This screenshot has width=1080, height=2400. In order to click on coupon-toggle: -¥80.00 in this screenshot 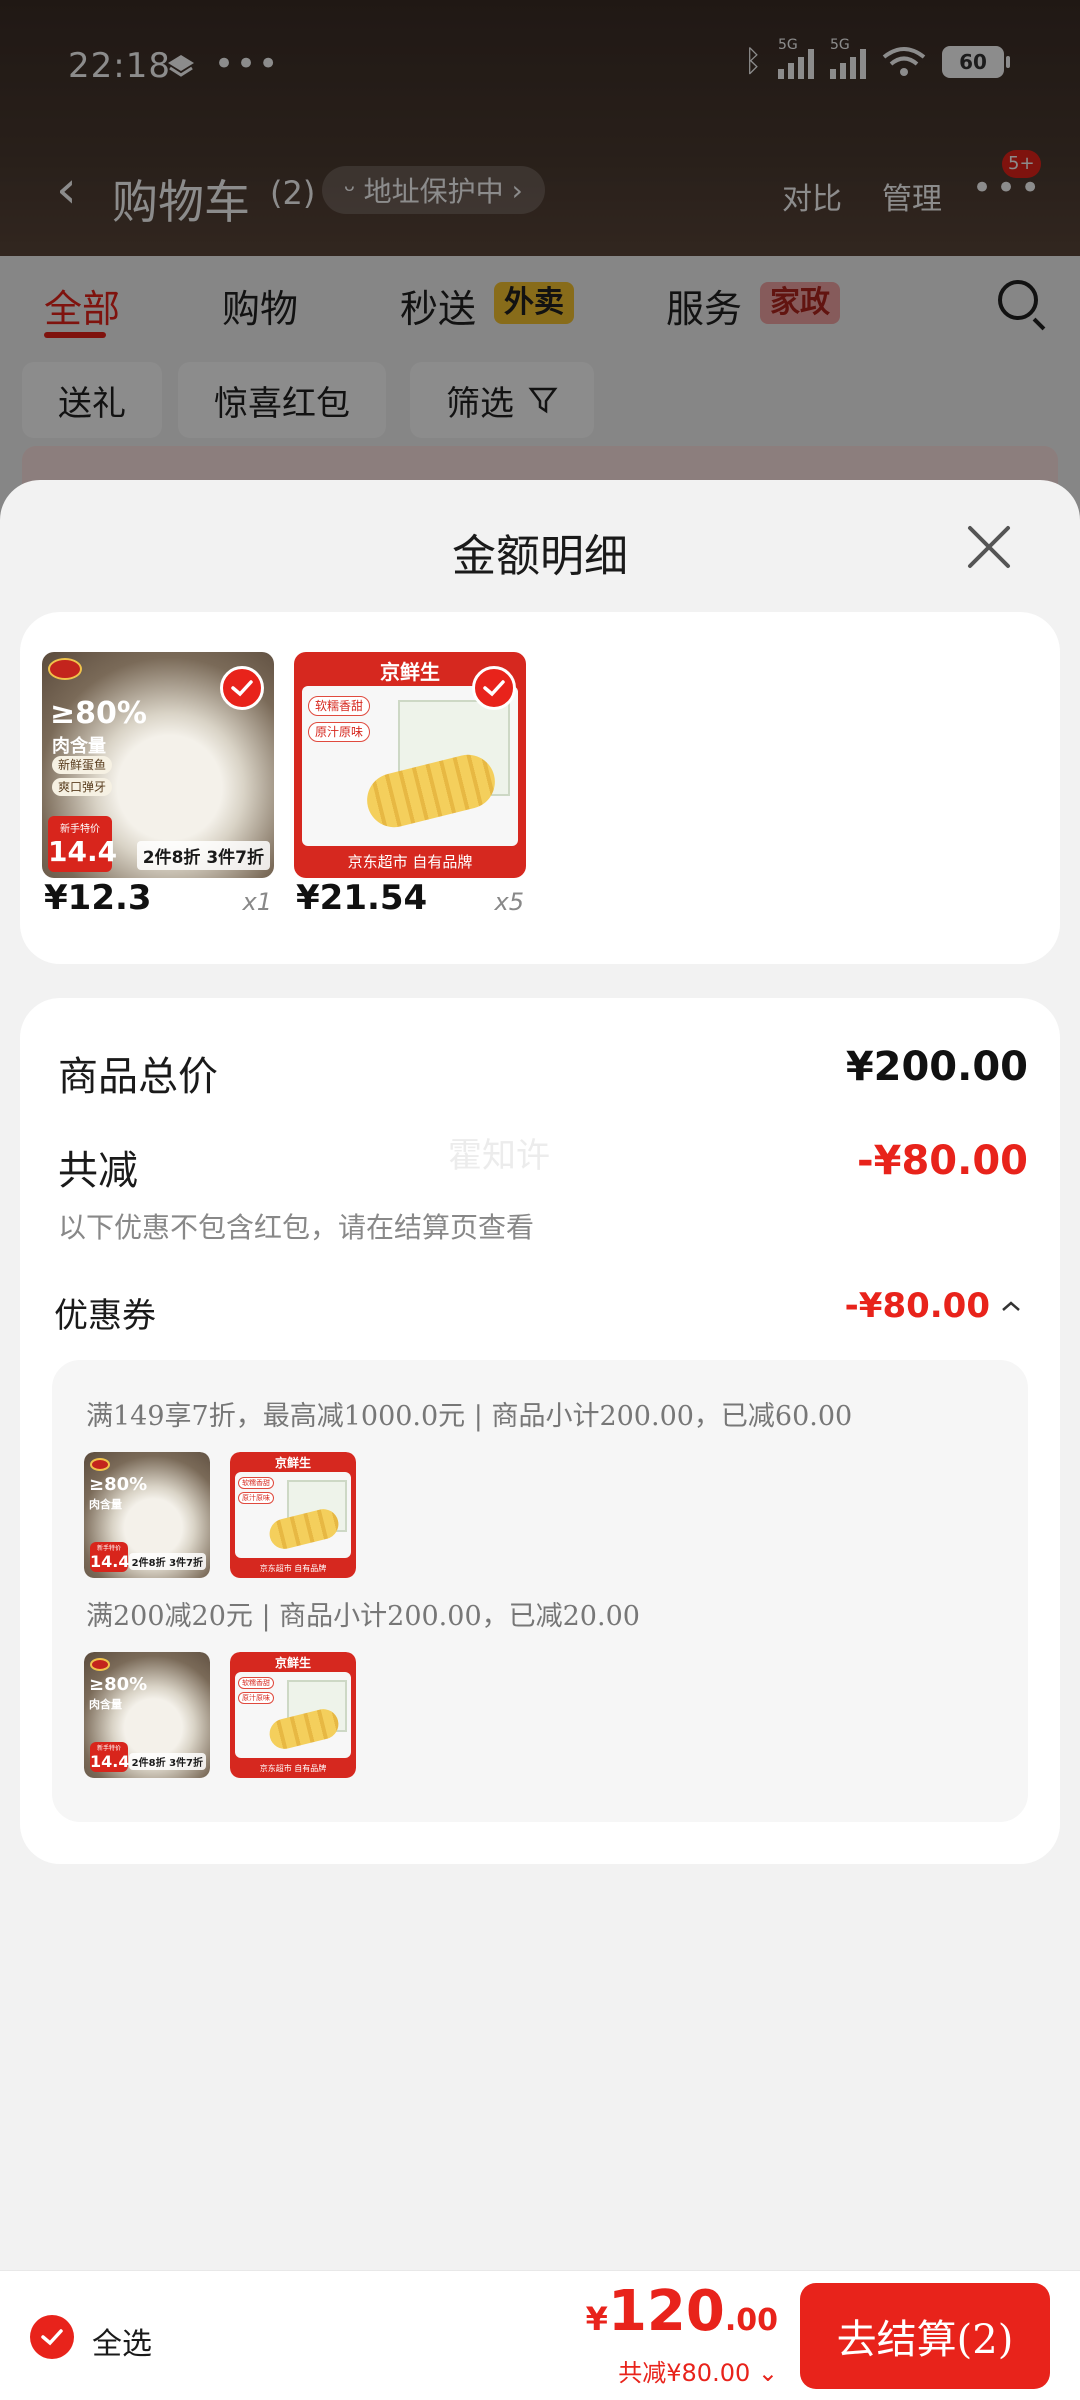, I will do `click(933, 1306)`.